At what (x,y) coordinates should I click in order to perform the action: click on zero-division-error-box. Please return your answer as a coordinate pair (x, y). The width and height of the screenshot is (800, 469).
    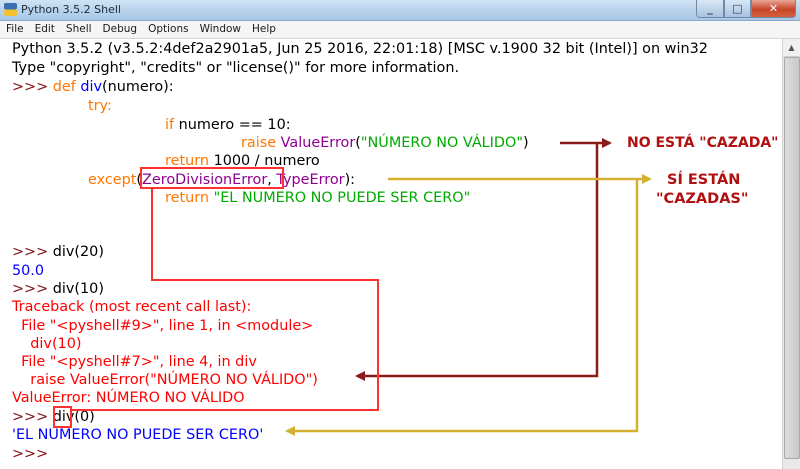
    Looking at the image, I should click on (212, 178).